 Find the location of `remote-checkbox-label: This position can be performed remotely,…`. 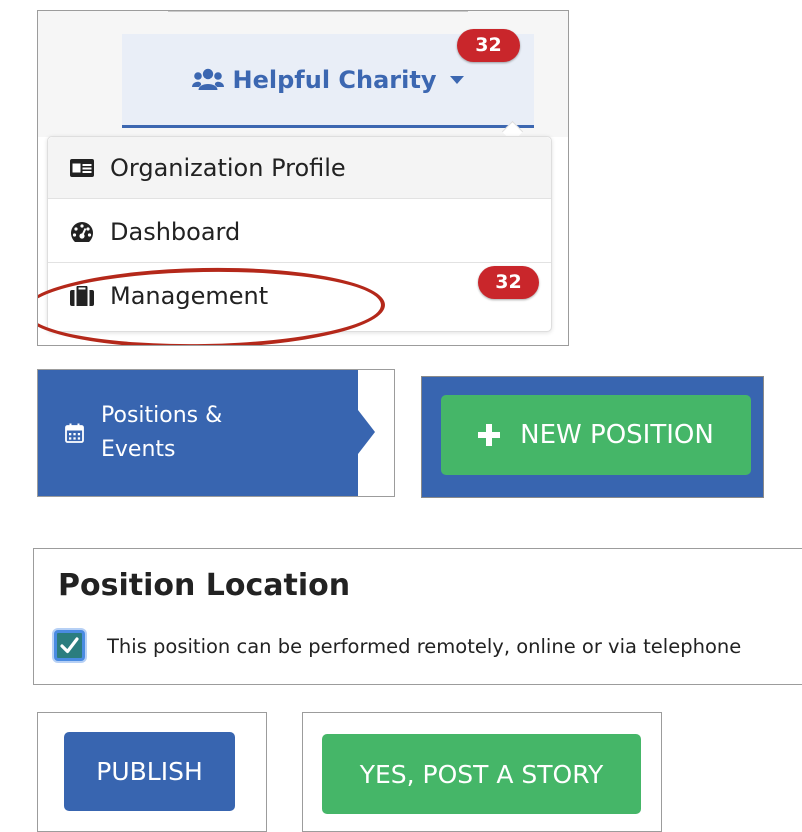

remote-checkbox-label: This position can be performed remotely,… is located at coordinates (424, 646).